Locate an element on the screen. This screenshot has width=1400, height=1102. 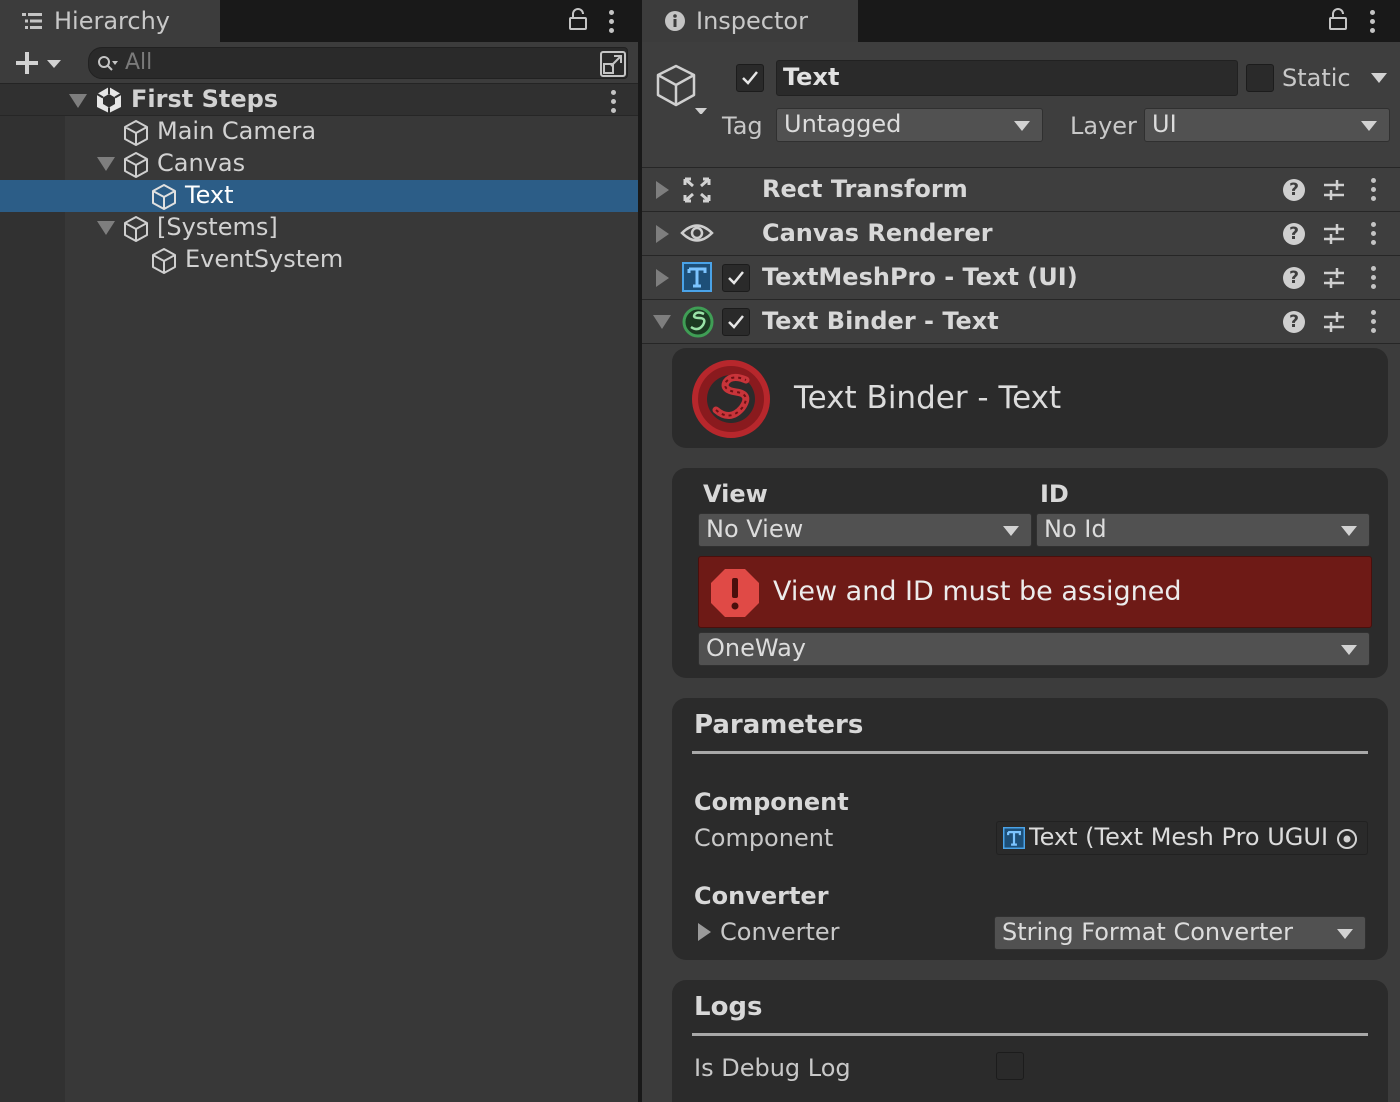
converter-value: String Format Converter is located at coordinates (1147, 932).